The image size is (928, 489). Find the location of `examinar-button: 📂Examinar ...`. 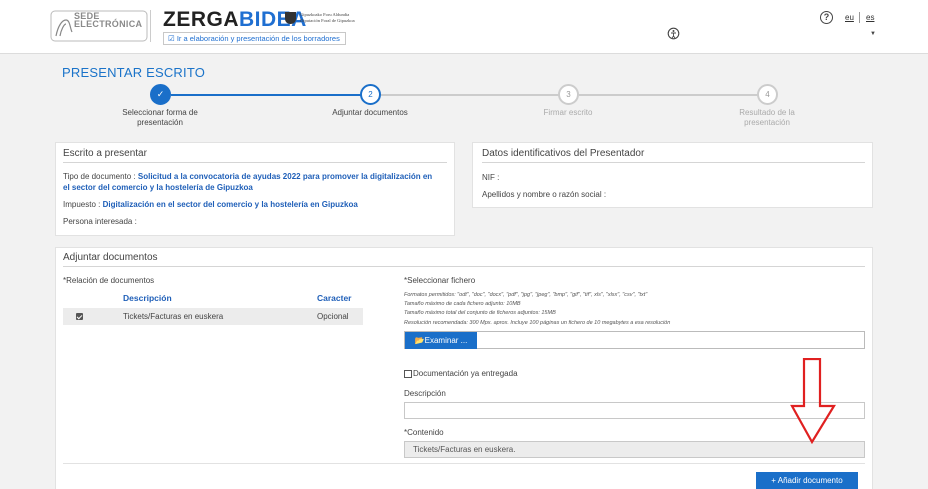

examinar-button: 📂Examinar ... is located at coordinates (441, 340).